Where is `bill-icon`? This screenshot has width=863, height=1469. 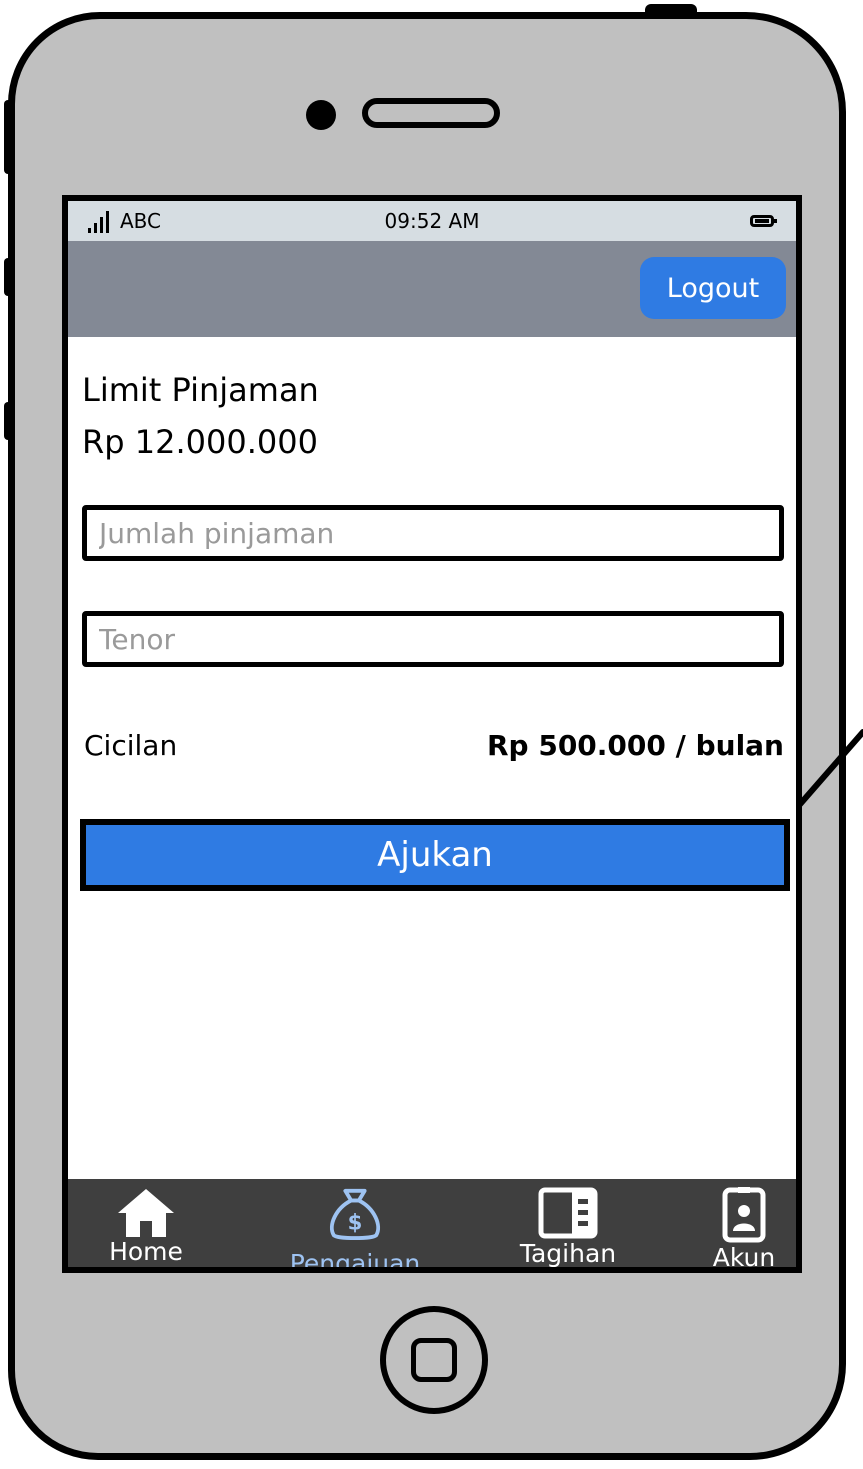 bill-icon is located at coordinates (568, 1213).